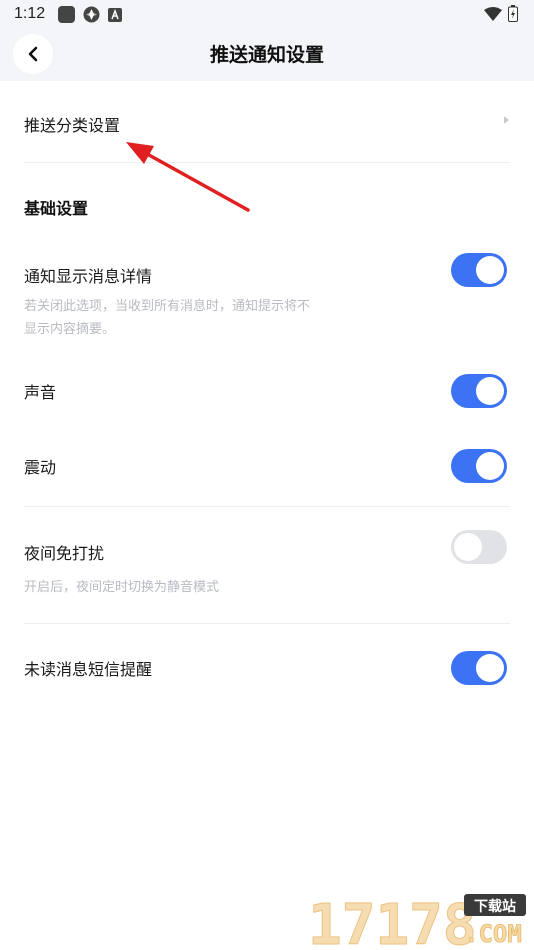  Describe the element at coordinates (56, 208) in the screenshot. I see `section-title-basic: 基础设置` at that location.